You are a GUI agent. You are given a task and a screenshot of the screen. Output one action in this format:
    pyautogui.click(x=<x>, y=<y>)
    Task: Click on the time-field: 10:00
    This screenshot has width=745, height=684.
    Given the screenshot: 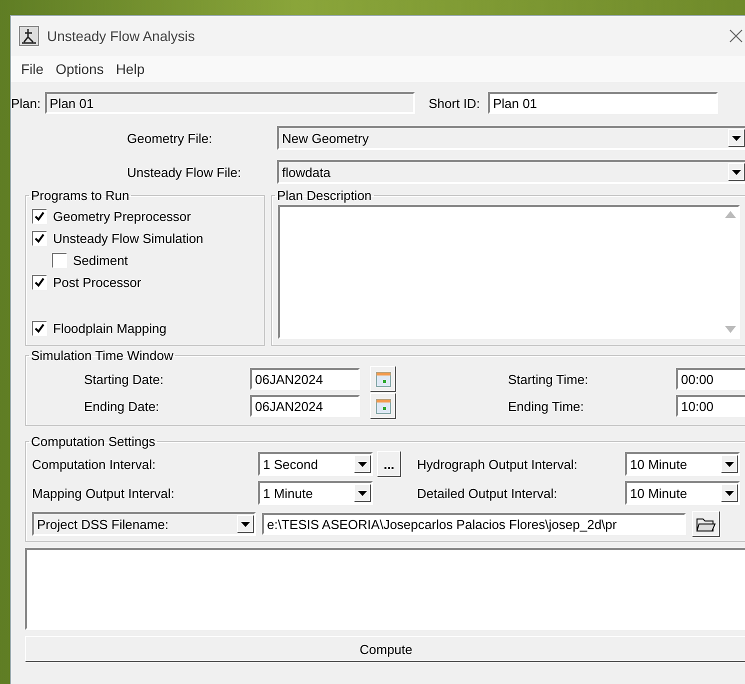 What is the action you would take?
    pyautogui.click(x=710, y=406)
    